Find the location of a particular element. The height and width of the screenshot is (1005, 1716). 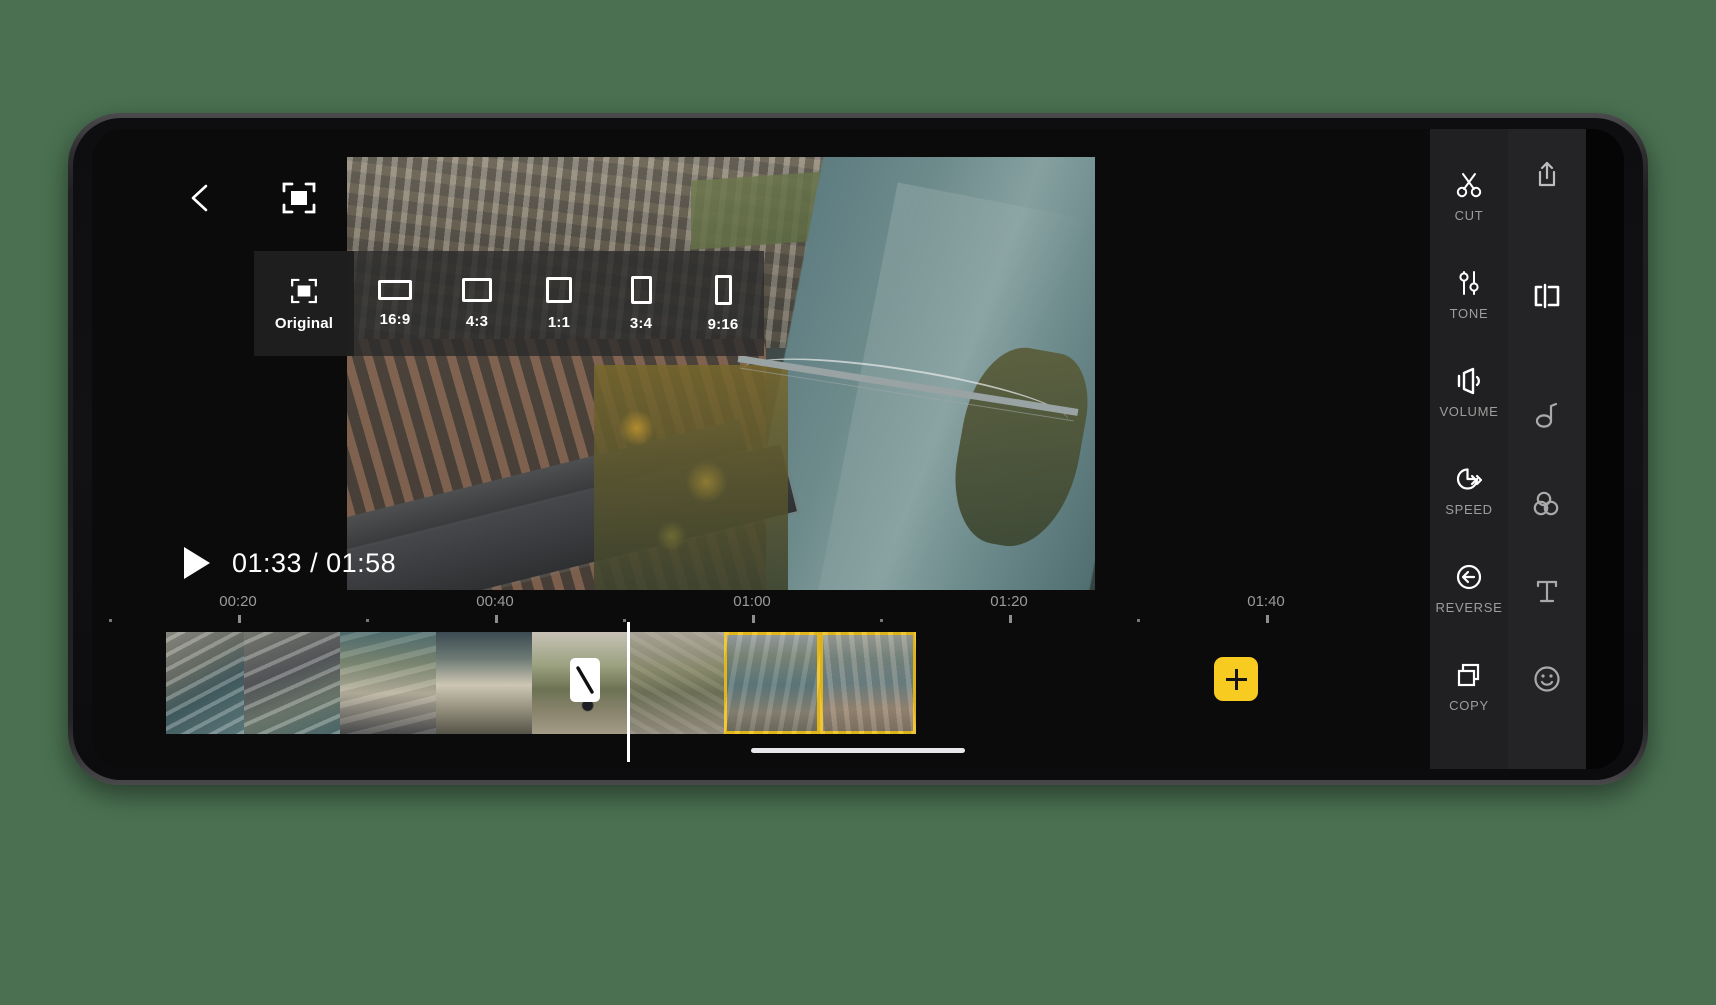

ratio-option-16-9: 16:9 is located at coordinates (395, 303).